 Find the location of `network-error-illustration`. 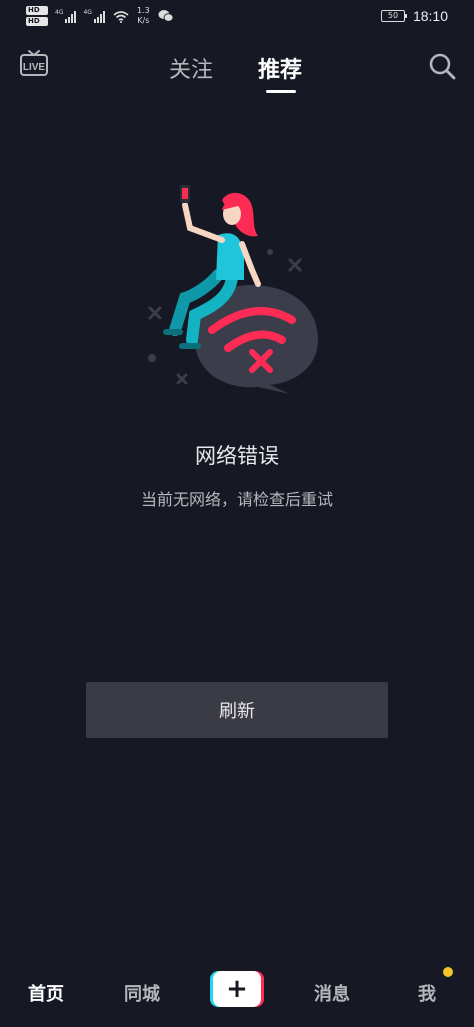

network-error-illustration is located at coordinates (233, 289).